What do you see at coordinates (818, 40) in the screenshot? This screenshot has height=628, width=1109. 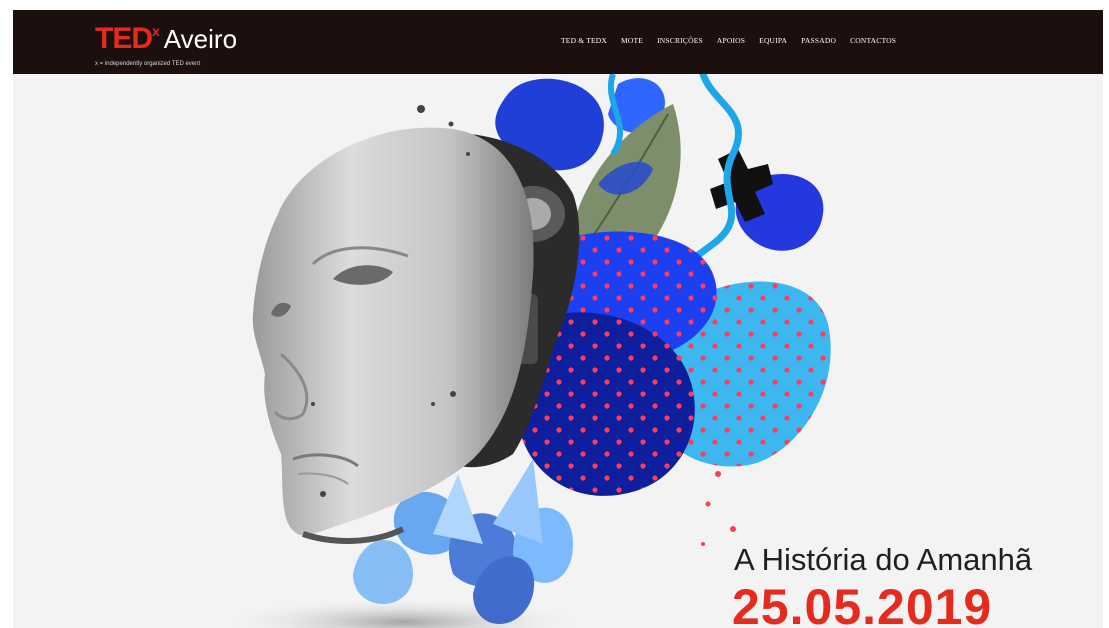 I see `nav-link-passado: PASSADO` at bounding box center [818, 40].